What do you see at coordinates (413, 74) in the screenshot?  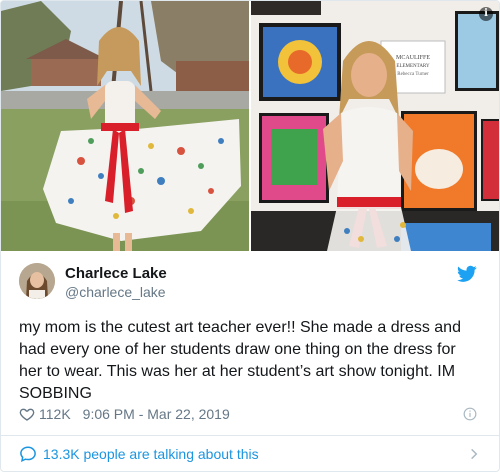 I see `sign-line-3: Rebecca Turner` at bounding box center [413, 74].